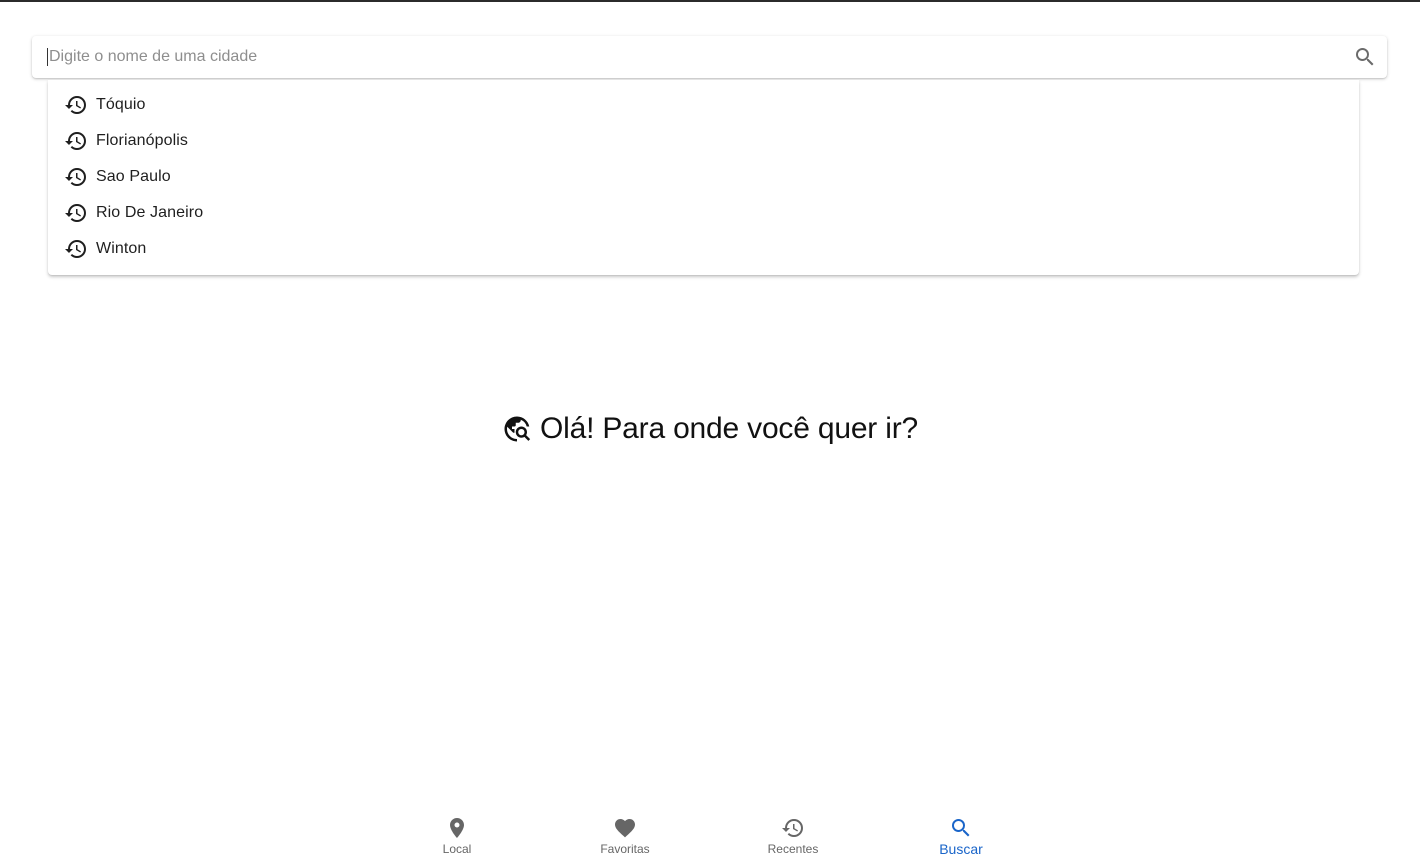 Image resolution: width=1420 pixels, height=860 pixels. Describe the element at coordinates (703, 141) in the screenshot. I see `suggestion-item: Florianópolis` at that location.